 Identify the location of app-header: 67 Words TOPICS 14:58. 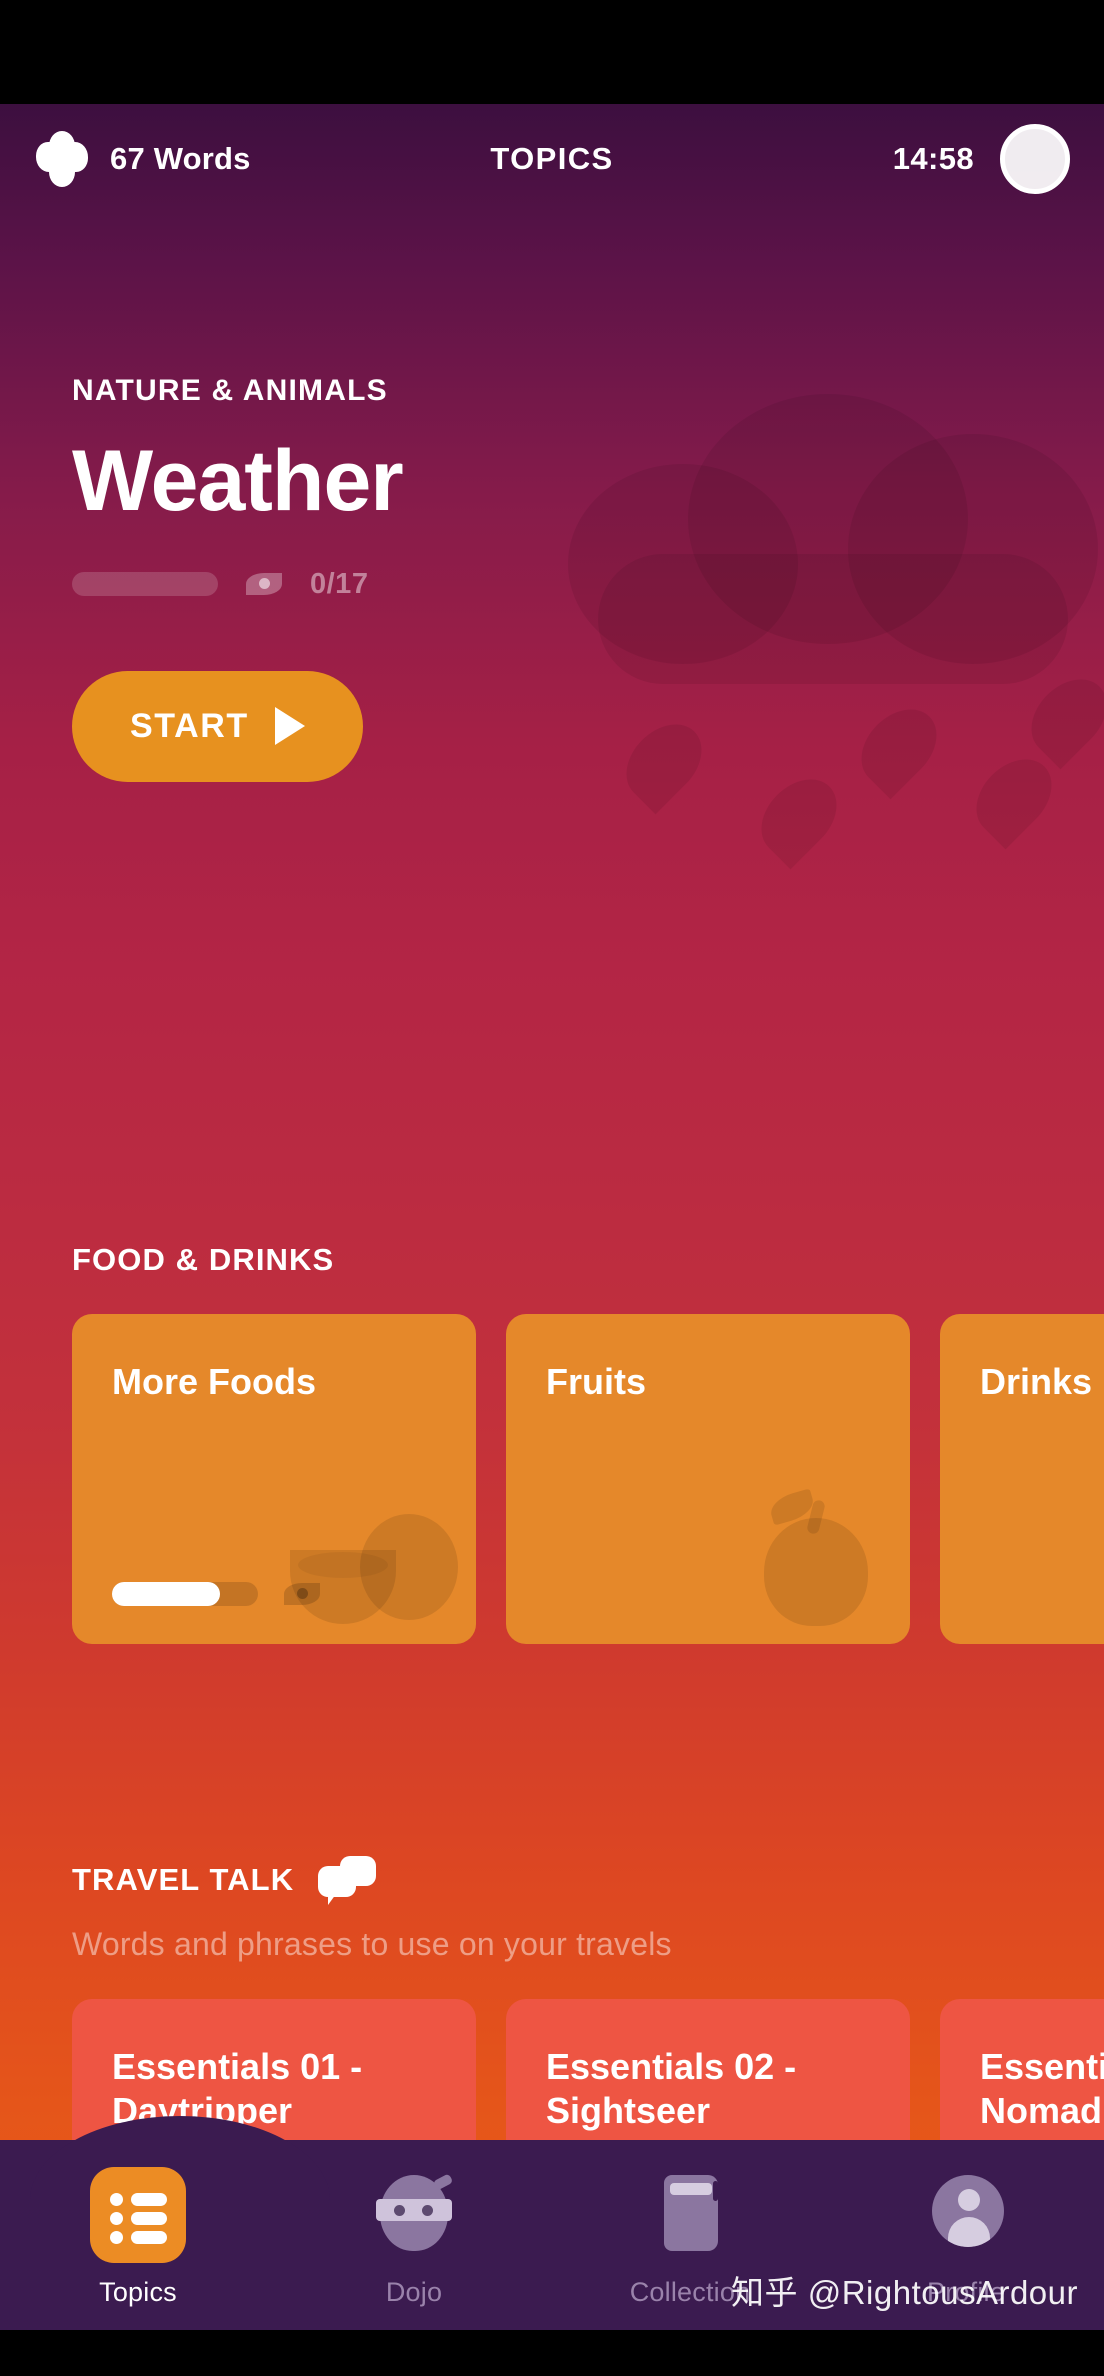
(552, 159).